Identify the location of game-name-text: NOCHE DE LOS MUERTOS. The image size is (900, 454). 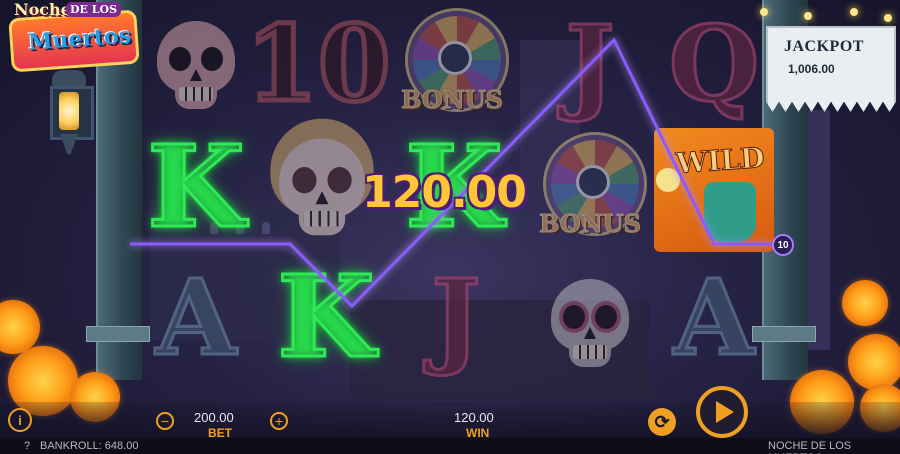
(810, 447).